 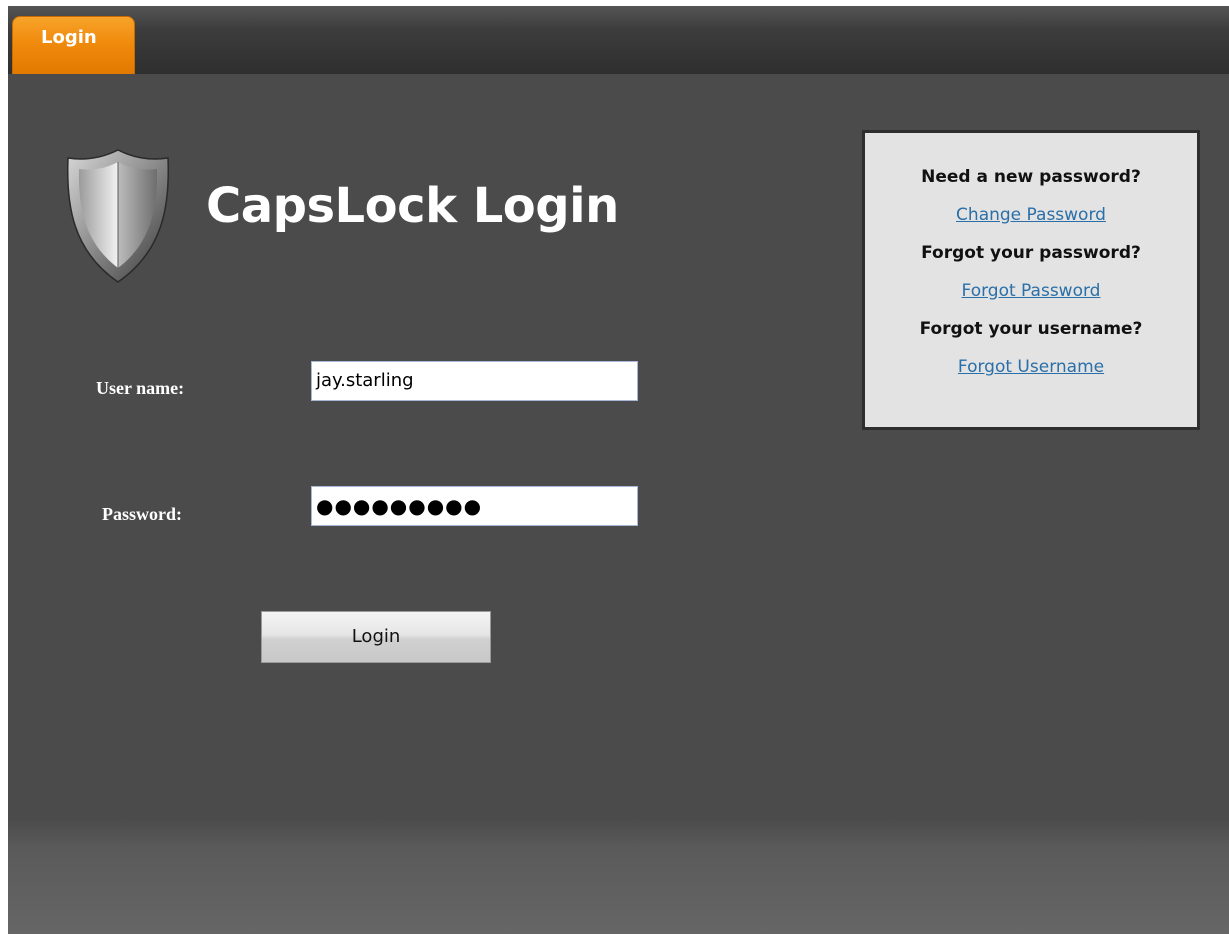 I want to click on tab-bar: Login, so click(x=618, y=41).